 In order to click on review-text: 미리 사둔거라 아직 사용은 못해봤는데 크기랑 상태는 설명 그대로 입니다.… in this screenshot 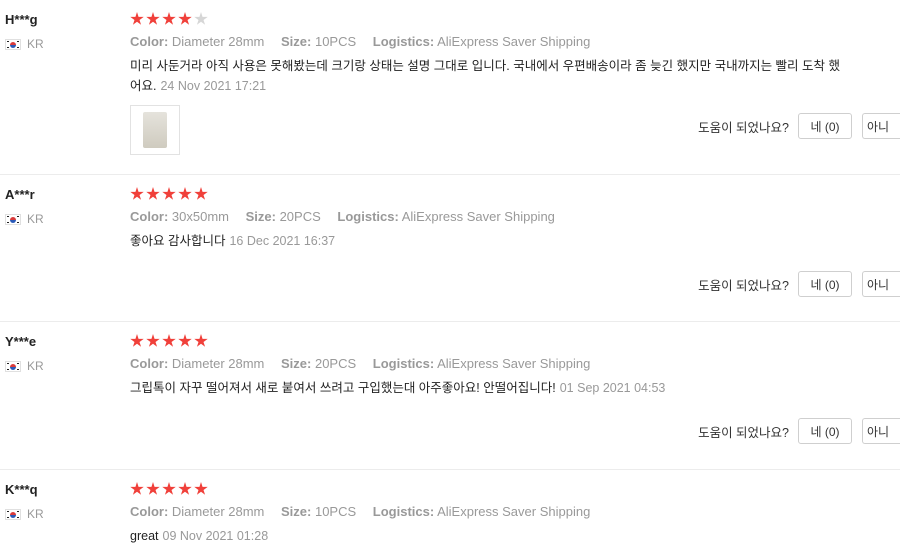, I will do `click(515, 76)`.